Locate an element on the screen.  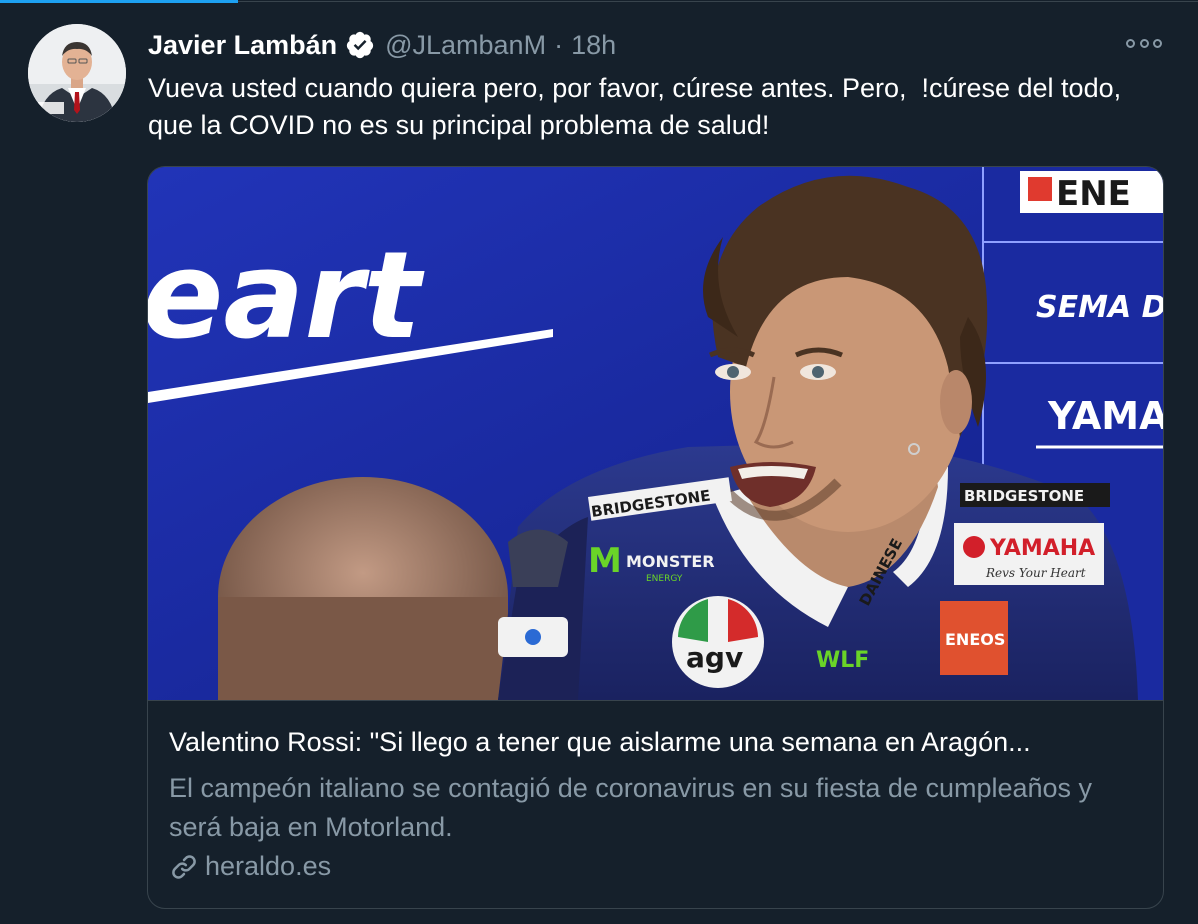
sponsor-text: YAMAH is located at coordinates (1105, 416).